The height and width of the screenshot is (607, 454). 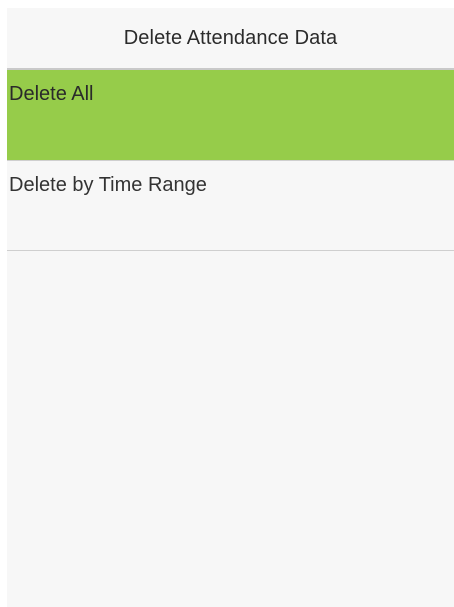 I want to click on page-title: Delete Attendance Data, so click(x=230, y=37).